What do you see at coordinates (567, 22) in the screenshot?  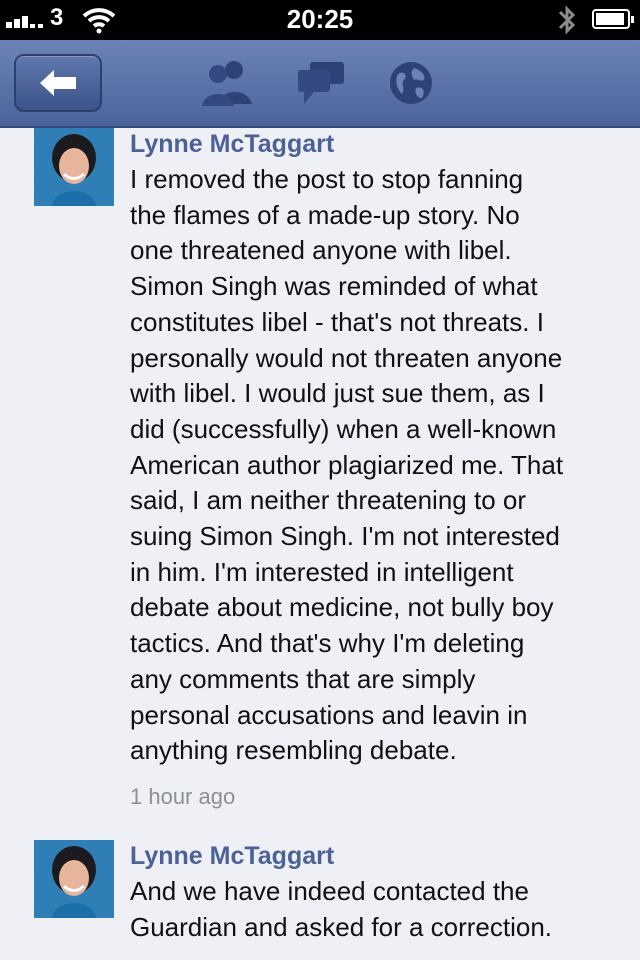 I see `bluetooth-icon` at bounding box center [567, 22].